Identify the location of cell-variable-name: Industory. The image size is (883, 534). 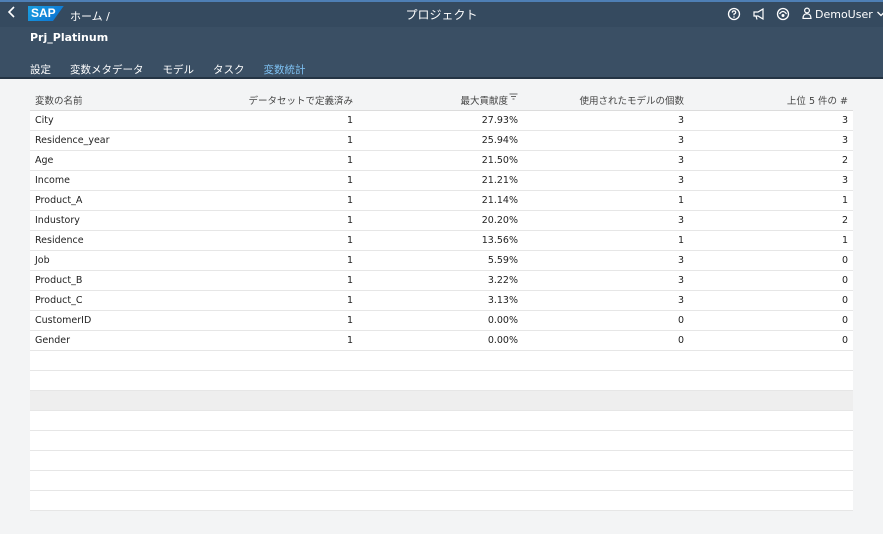
(110, 220).